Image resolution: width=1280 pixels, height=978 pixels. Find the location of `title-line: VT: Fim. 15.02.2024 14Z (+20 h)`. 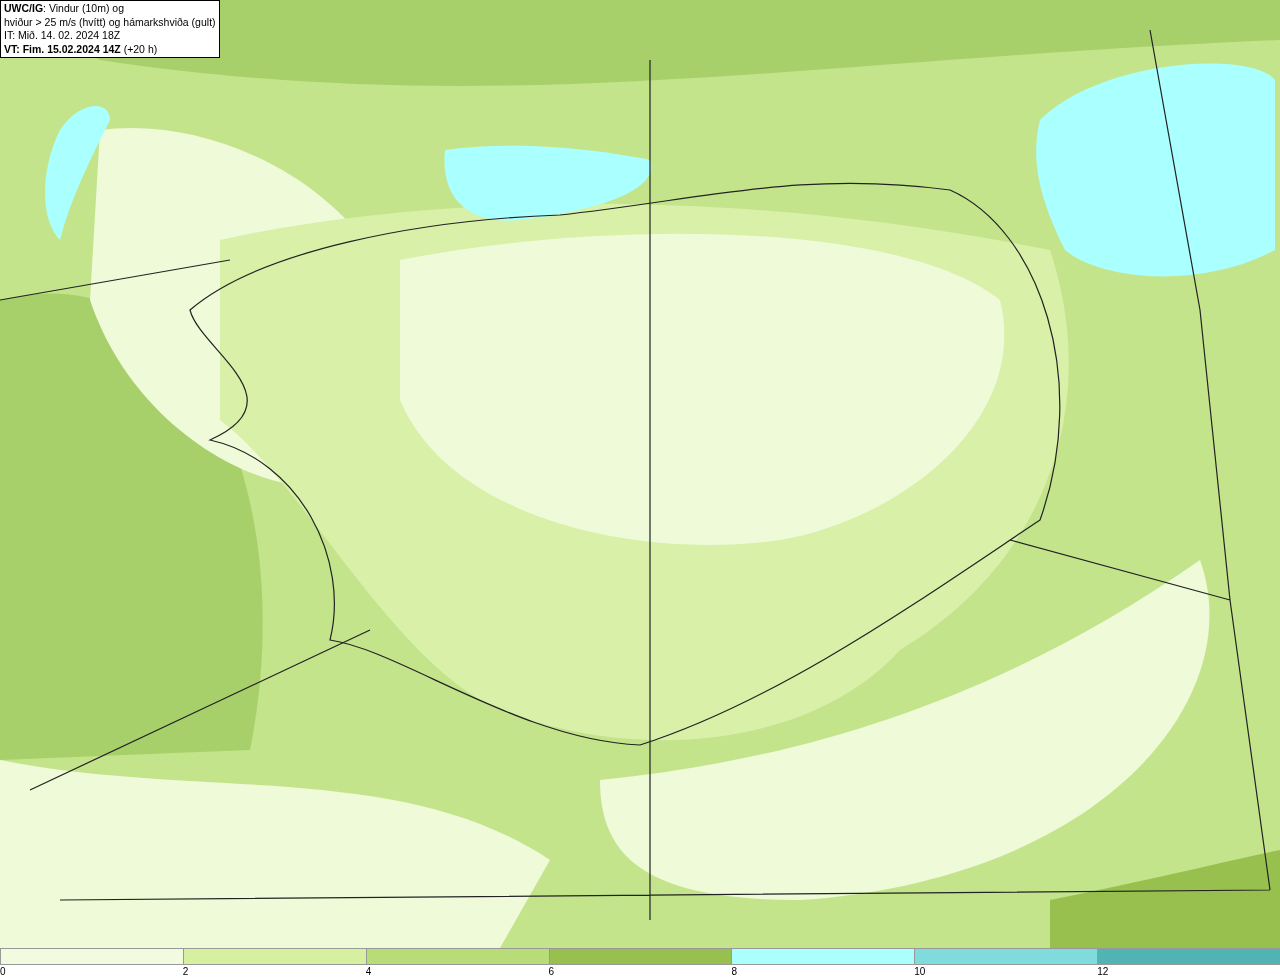

title-line: VT: Fim. 15.02.2024 14Z (+20 h) is located at coordinates (81, 49).